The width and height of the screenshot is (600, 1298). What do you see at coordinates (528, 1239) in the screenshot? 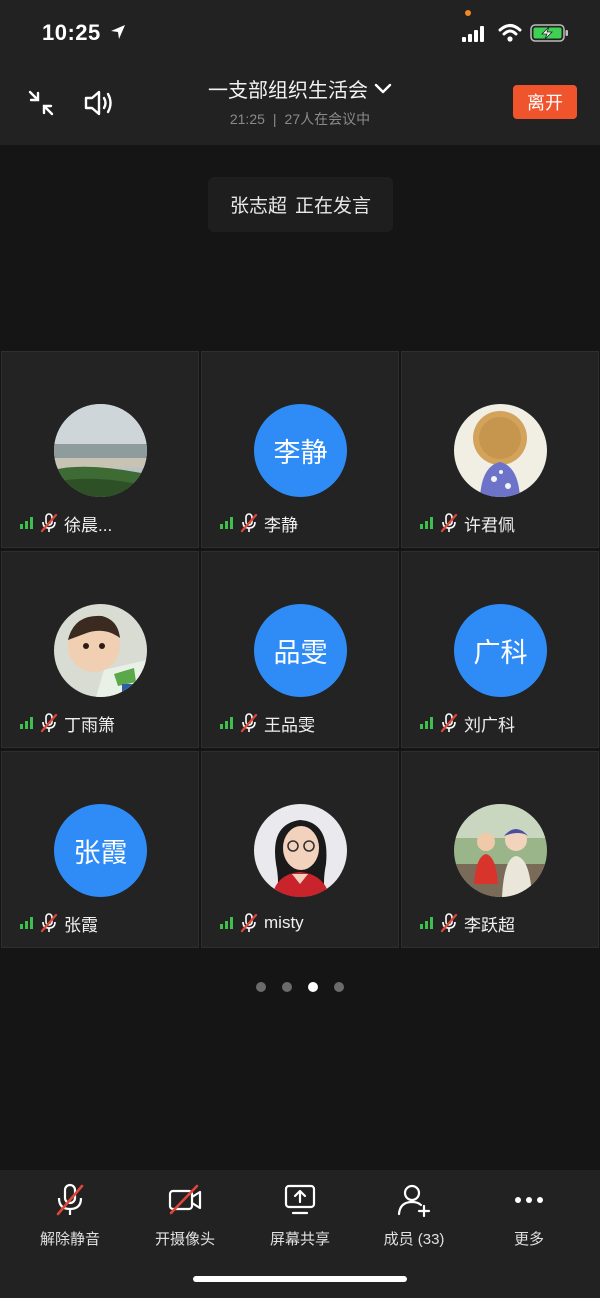
I see `more-label: 更多` at bounding box center [528, 1239].